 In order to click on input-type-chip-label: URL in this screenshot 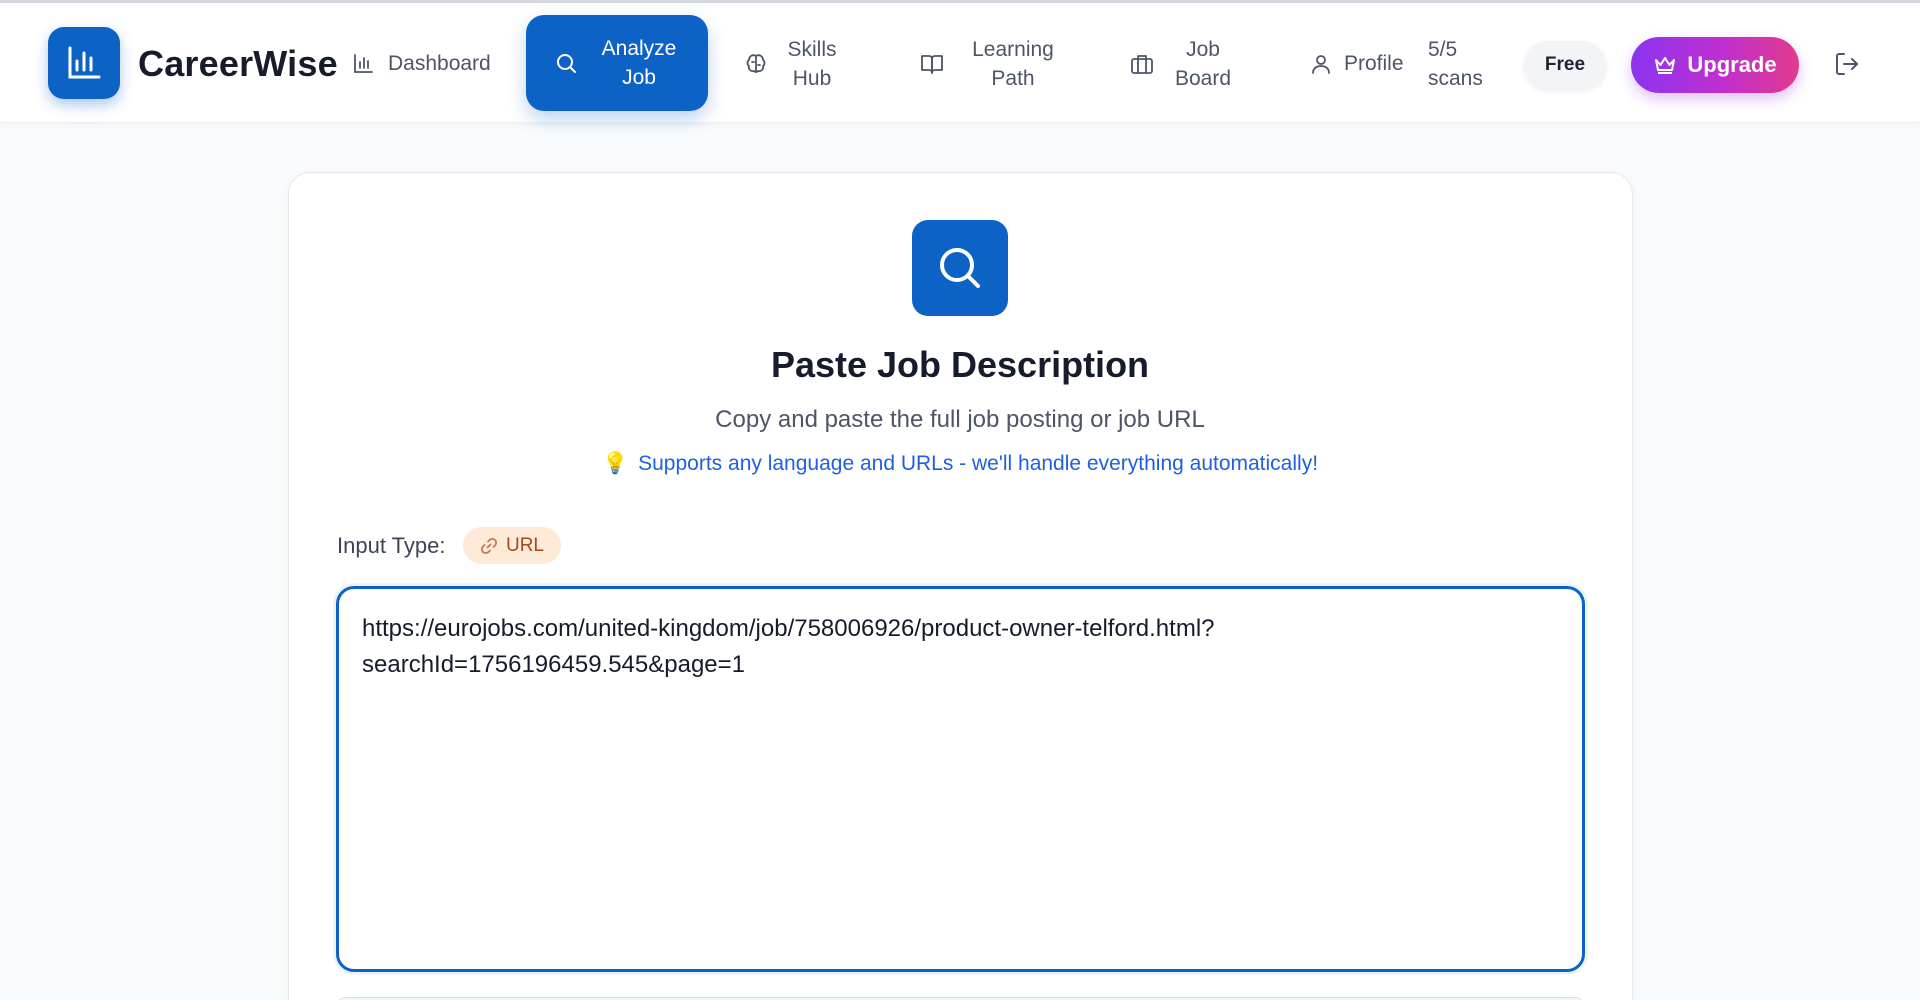, I will do `click(524, 545)`.